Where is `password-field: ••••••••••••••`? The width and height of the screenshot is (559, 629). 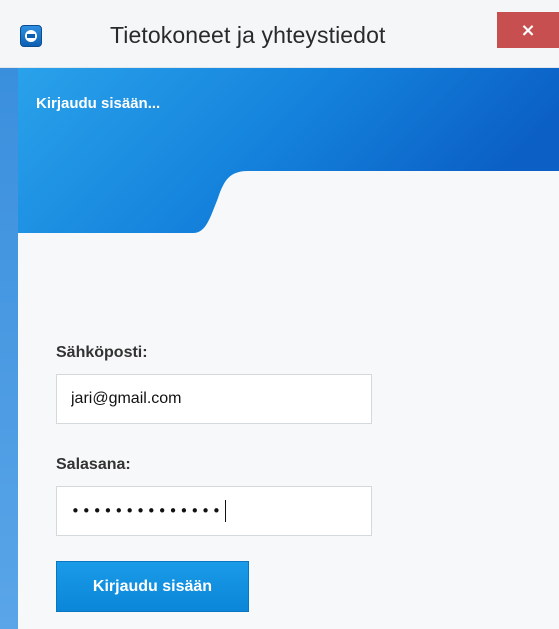 password-field: •••••••••••••• is located at coordinates (214, 511).